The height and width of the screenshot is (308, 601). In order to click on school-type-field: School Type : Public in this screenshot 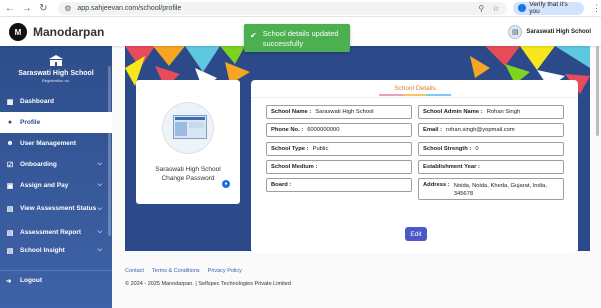, I will do `click(339, 149)`.